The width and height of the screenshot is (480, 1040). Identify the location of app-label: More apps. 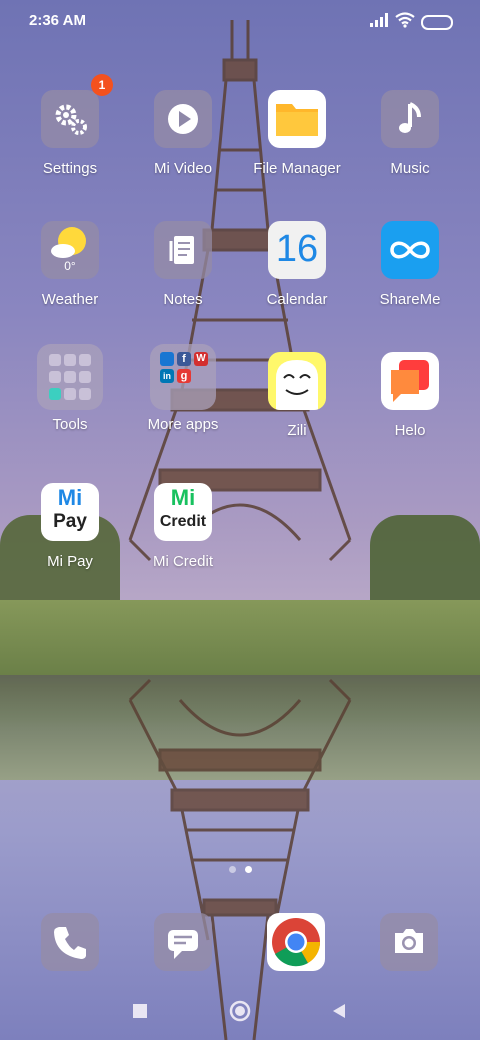
(183, 424).